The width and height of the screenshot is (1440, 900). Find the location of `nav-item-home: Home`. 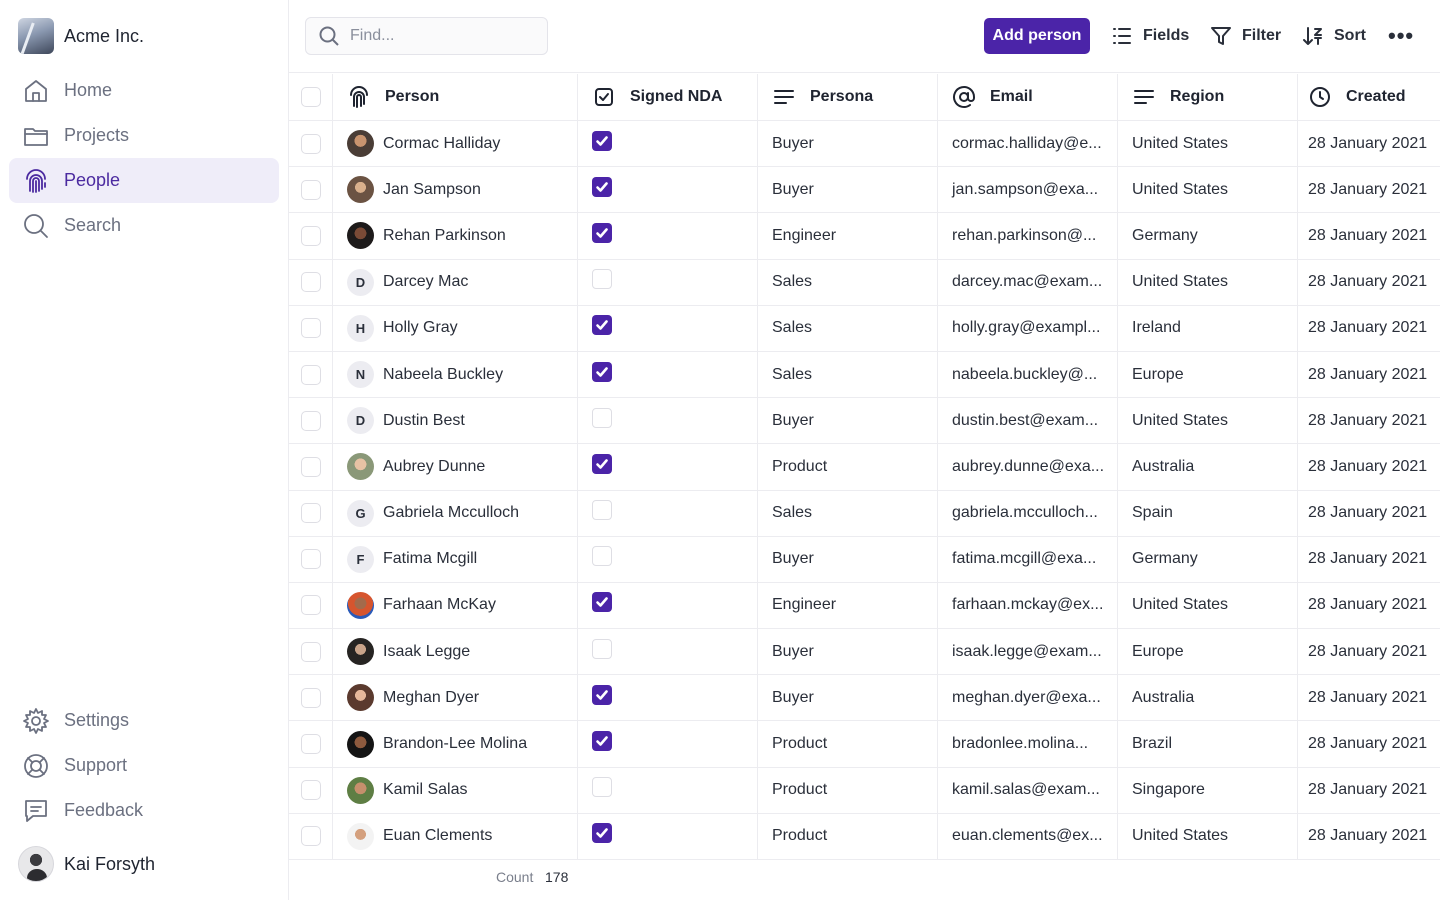

nav-item-home: Home is located at coordinates (144, 90).